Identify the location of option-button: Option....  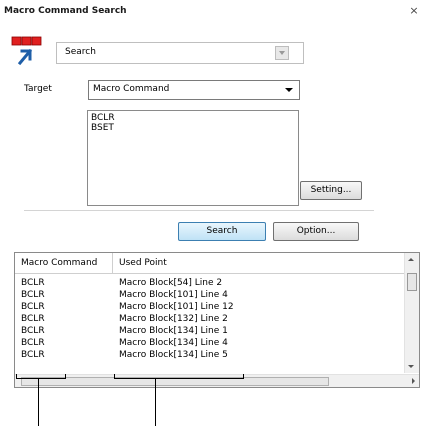
(316, 231).